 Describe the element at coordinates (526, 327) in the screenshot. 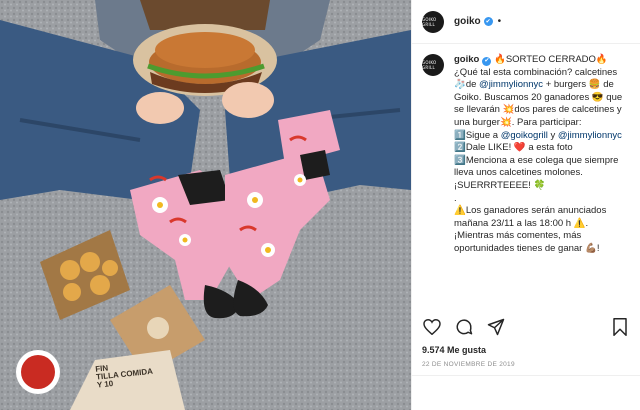

I see `action-bar` at that location.